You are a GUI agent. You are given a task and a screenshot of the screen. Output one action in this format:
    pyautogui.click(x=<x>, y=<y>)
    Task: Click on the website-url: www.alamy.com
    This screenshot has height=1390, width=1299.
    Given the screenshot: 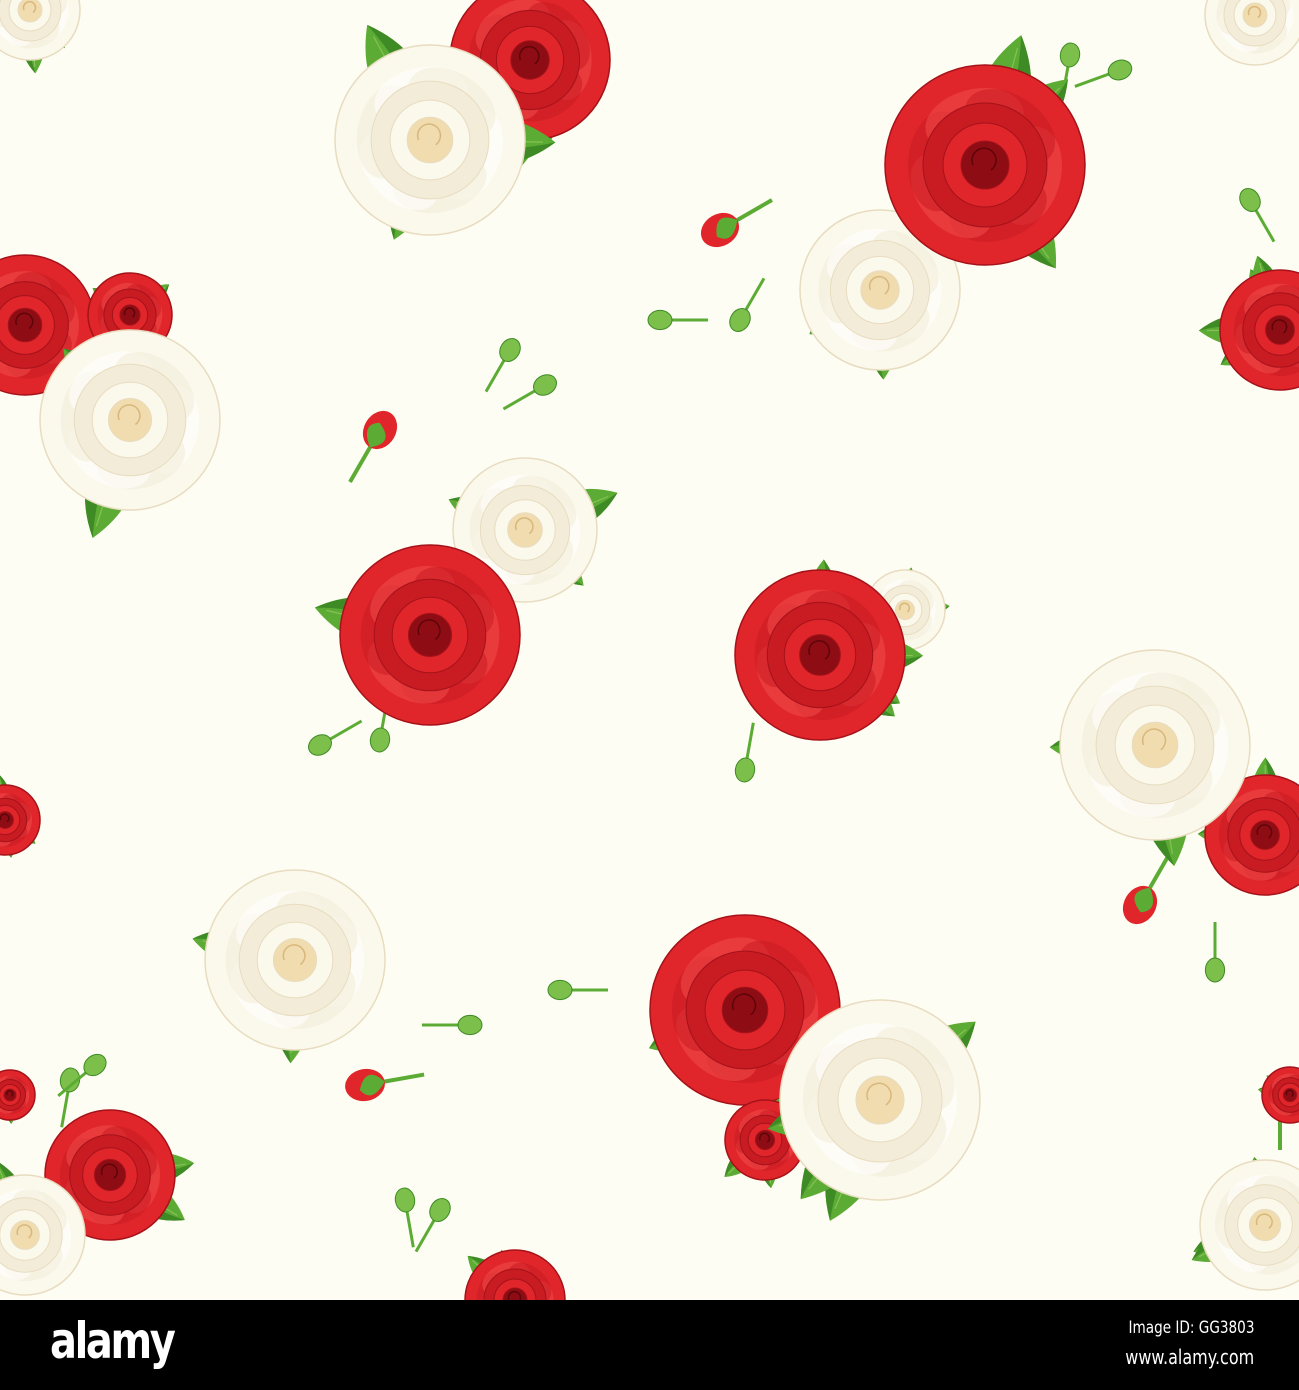 What is the action you would take?
    pyautogui.click(x=1189, y=1357)
    